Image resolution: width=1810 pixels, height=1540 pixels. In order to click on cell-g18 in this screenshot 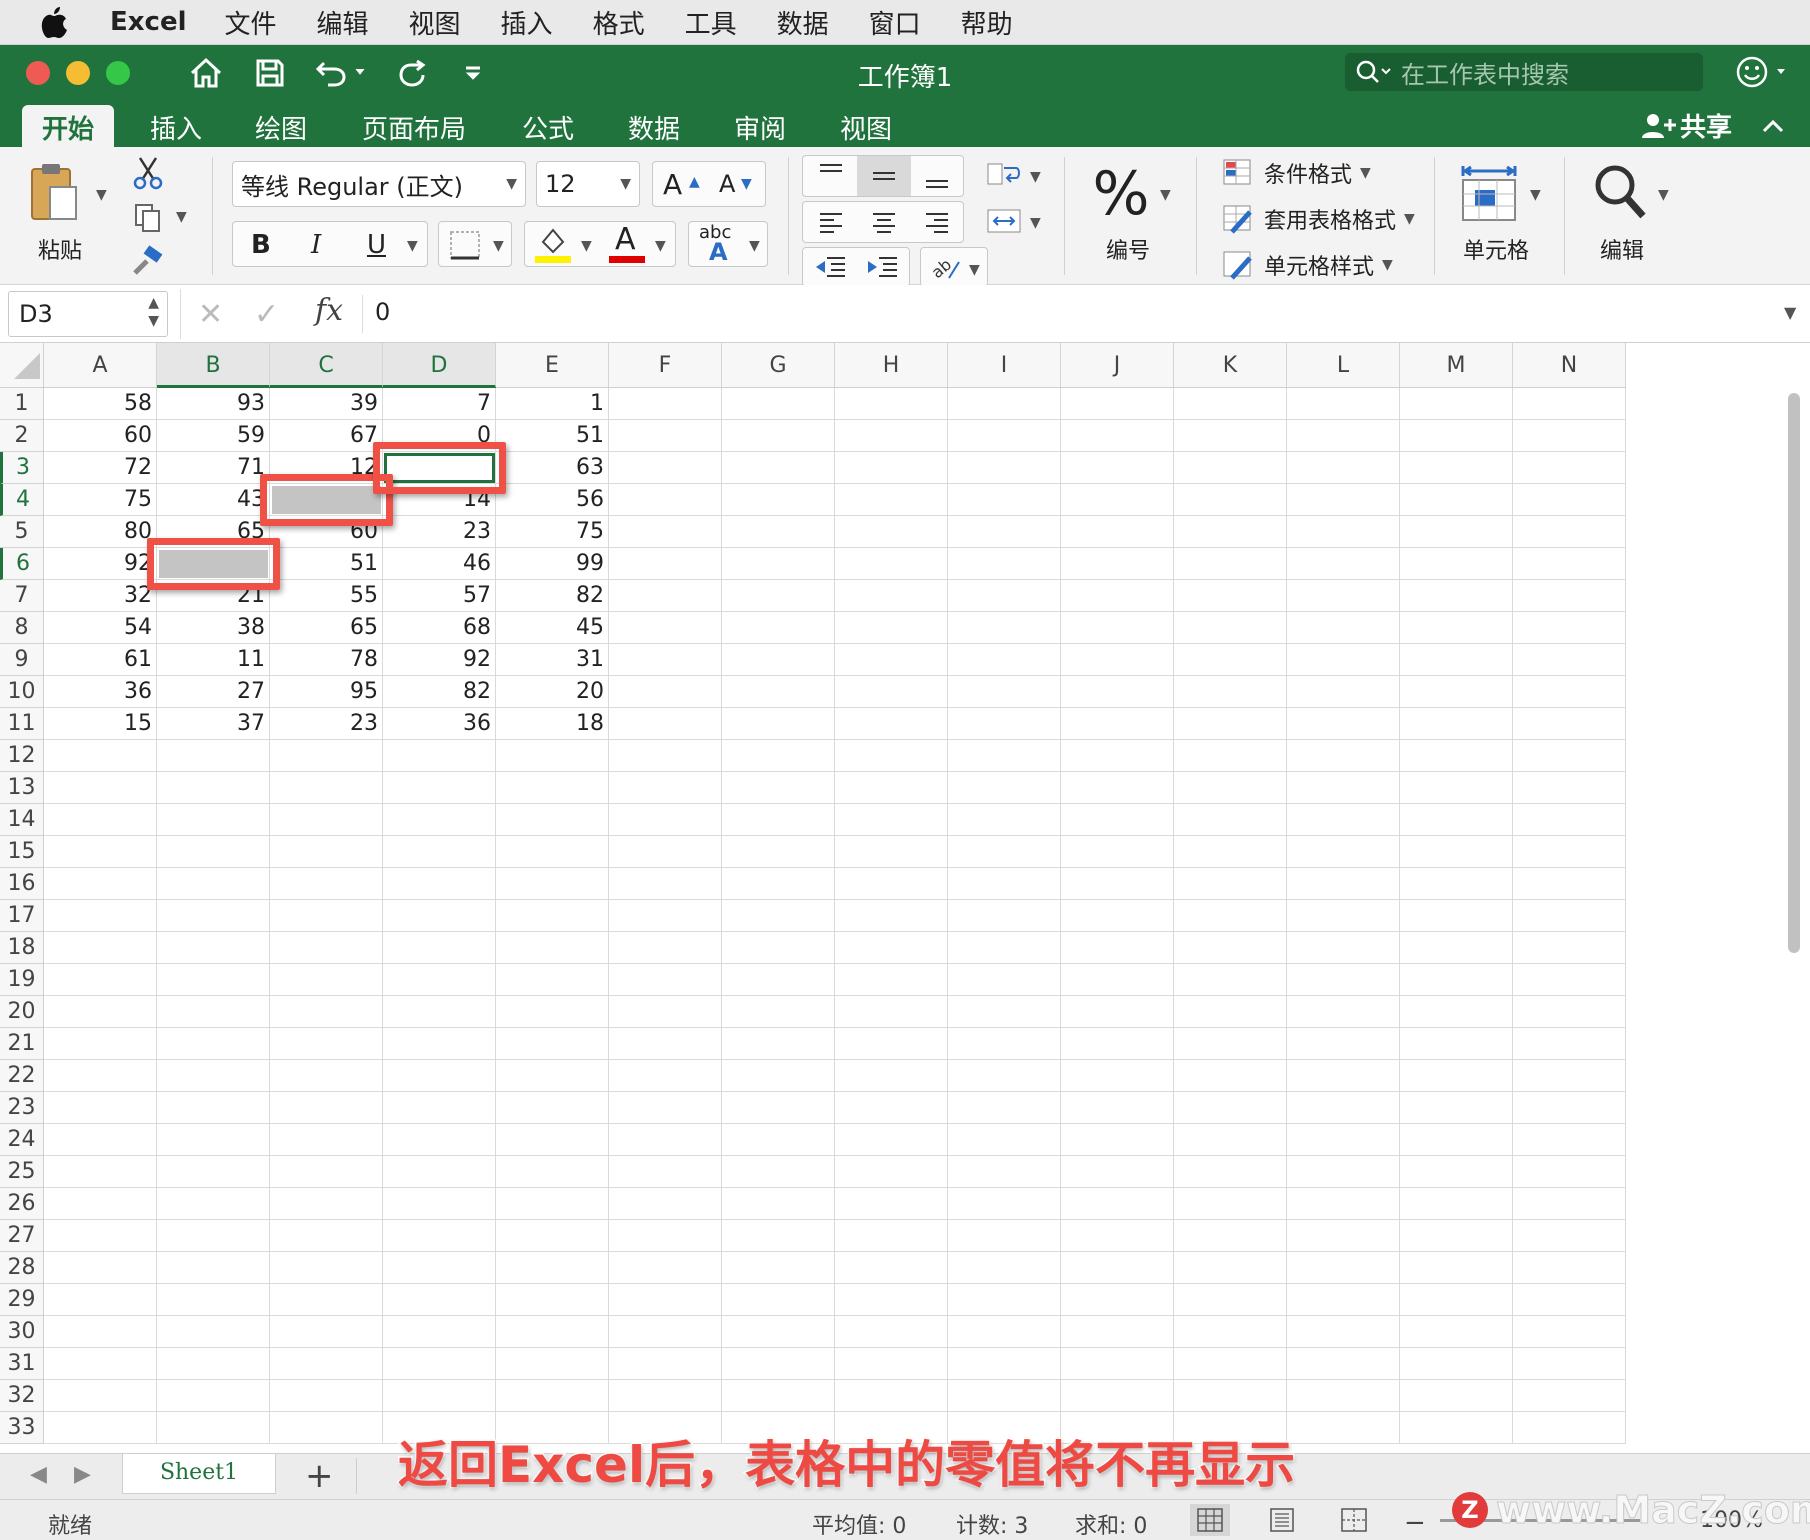, I will do `click(778, 948)`.